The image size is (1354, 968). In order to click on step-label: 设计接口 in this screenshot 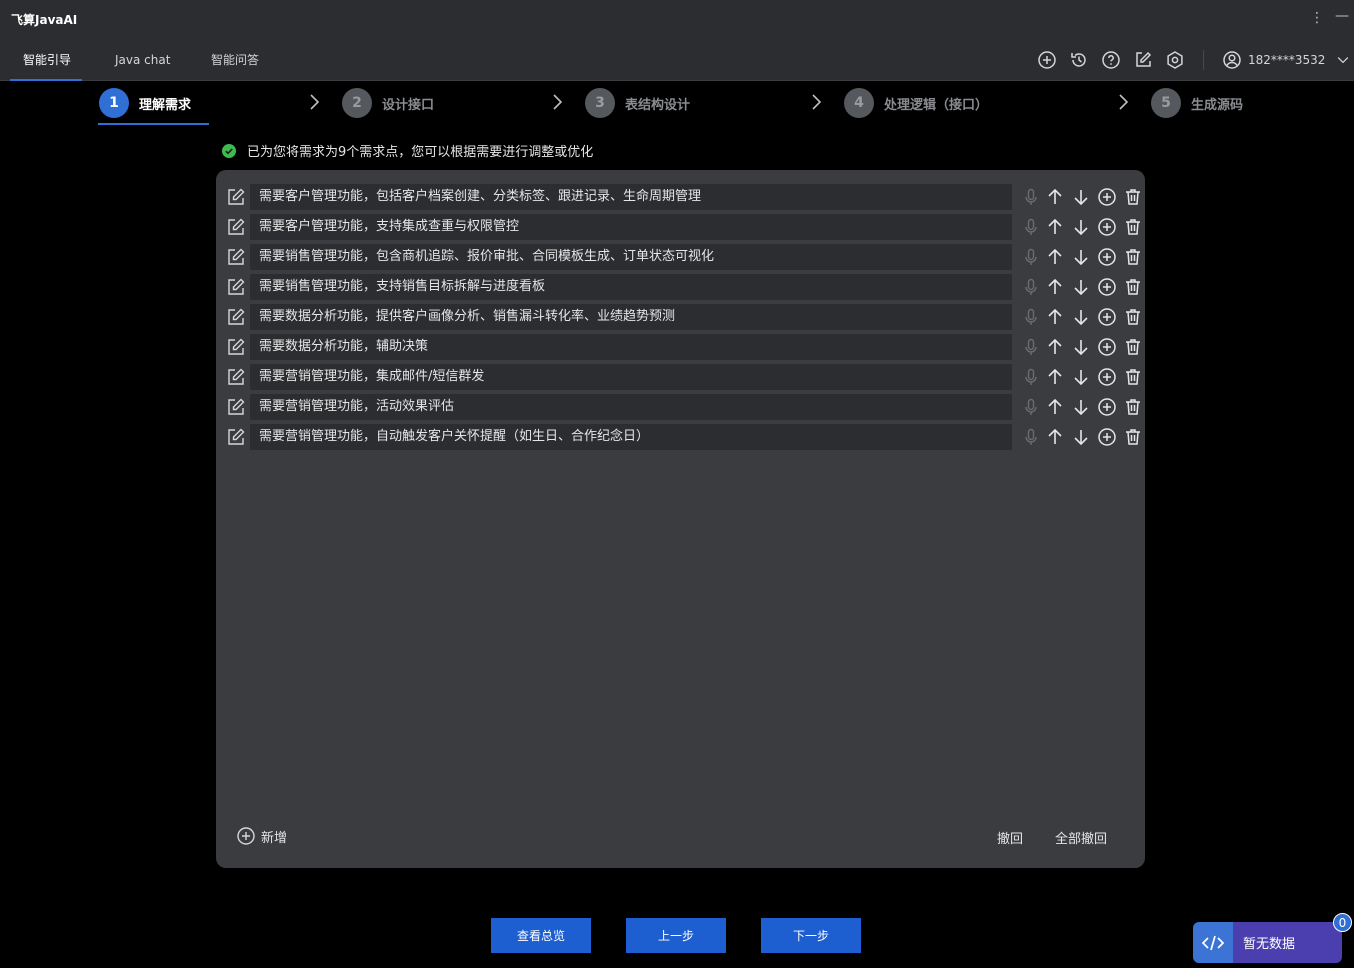, I will do `click(408, 105)`.